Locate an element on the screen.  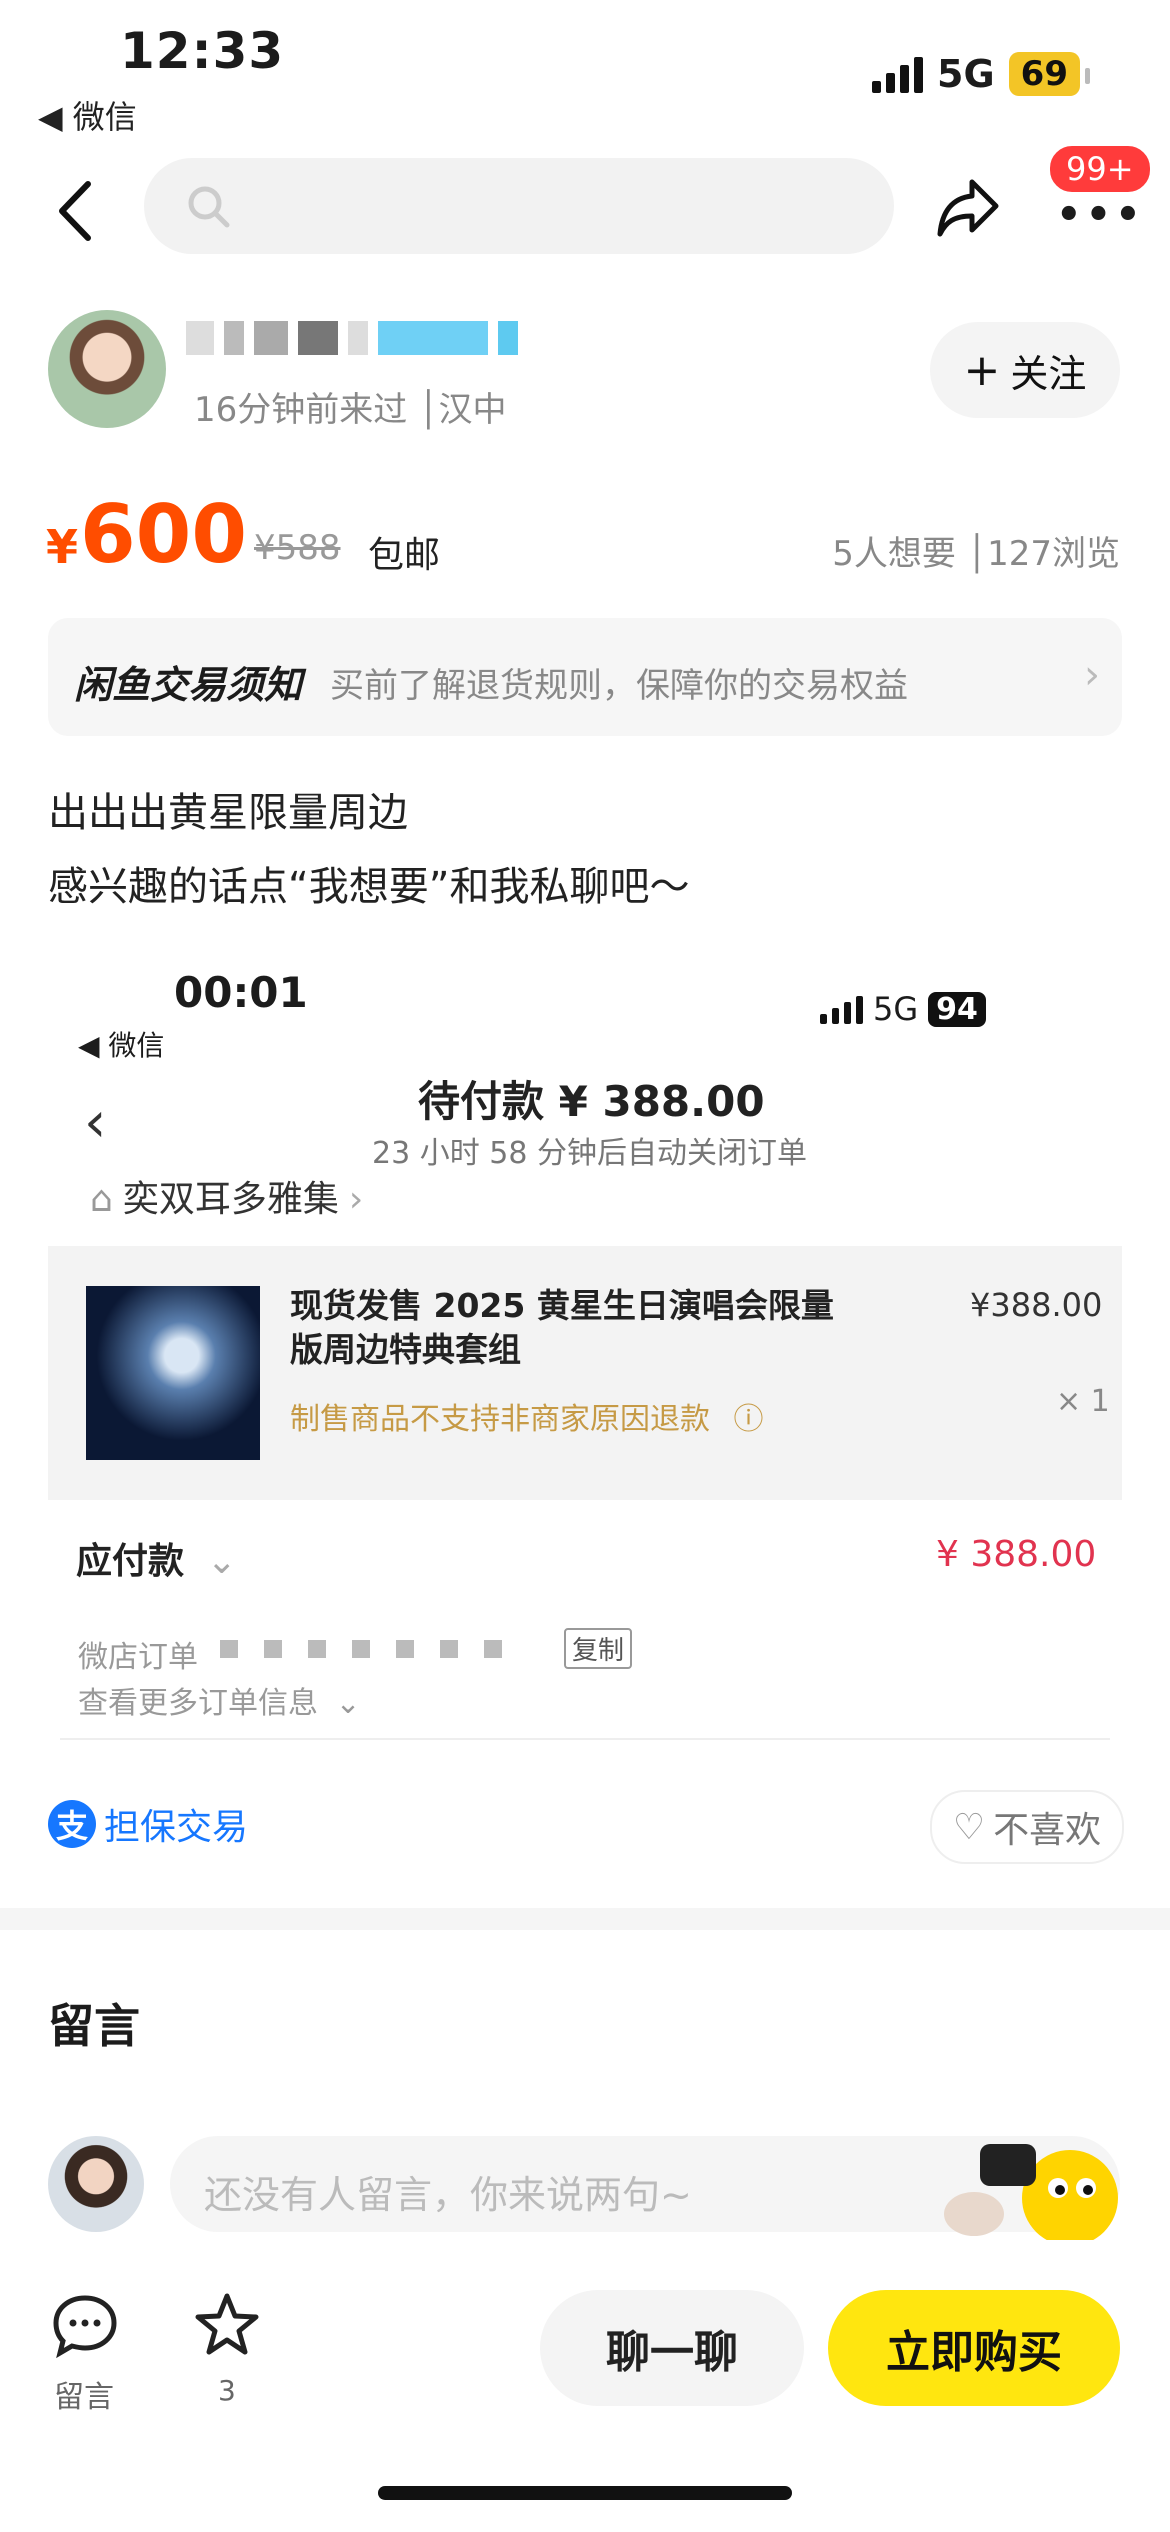
notice-desc: 买前了解退货规则，保障你的交易权益 is located at coordinates (619, 686).